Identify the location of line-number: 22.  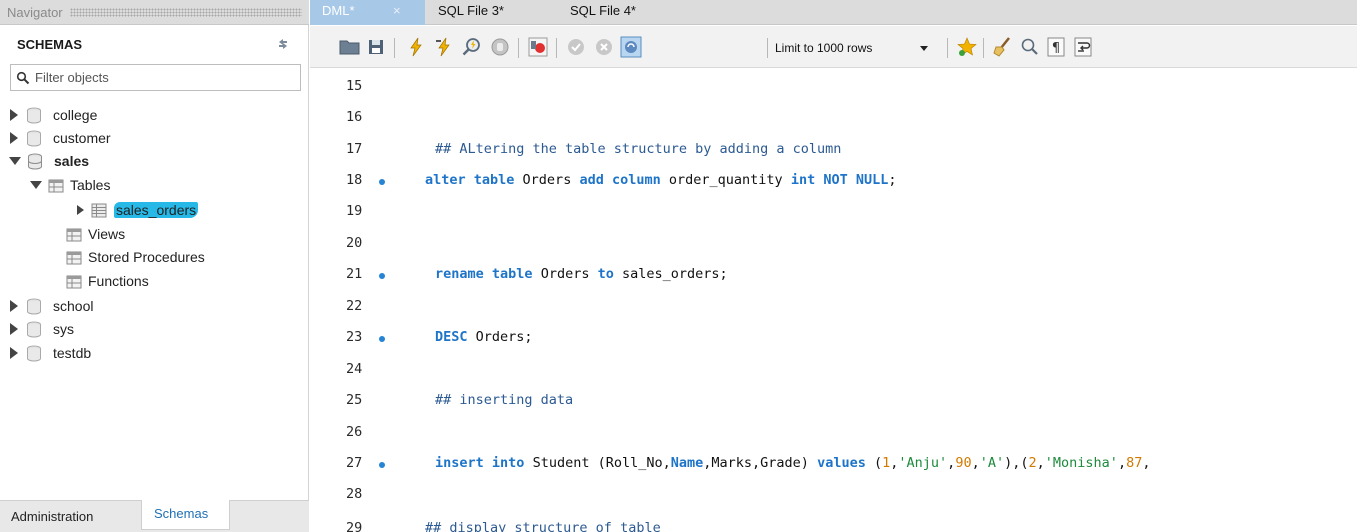
(354, 306).